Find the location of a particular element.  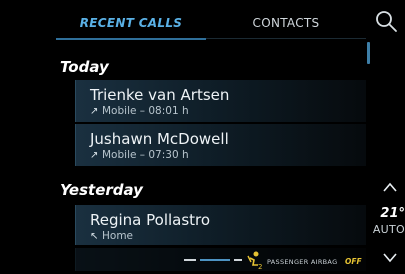

call-detail: ↗ Mobile – 07:30 h is located at coordinates (139, 155).